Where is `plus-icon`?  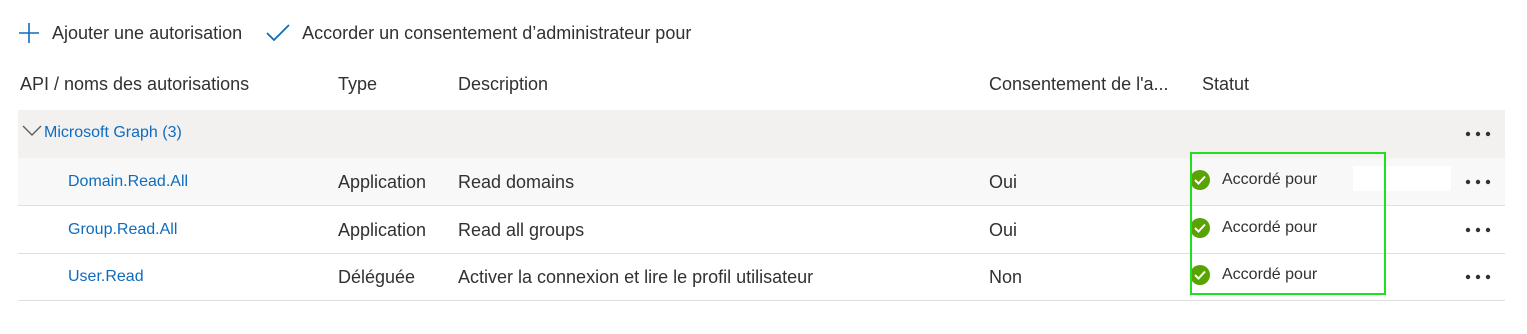 plus-icon is located at coordinates (29, 33).